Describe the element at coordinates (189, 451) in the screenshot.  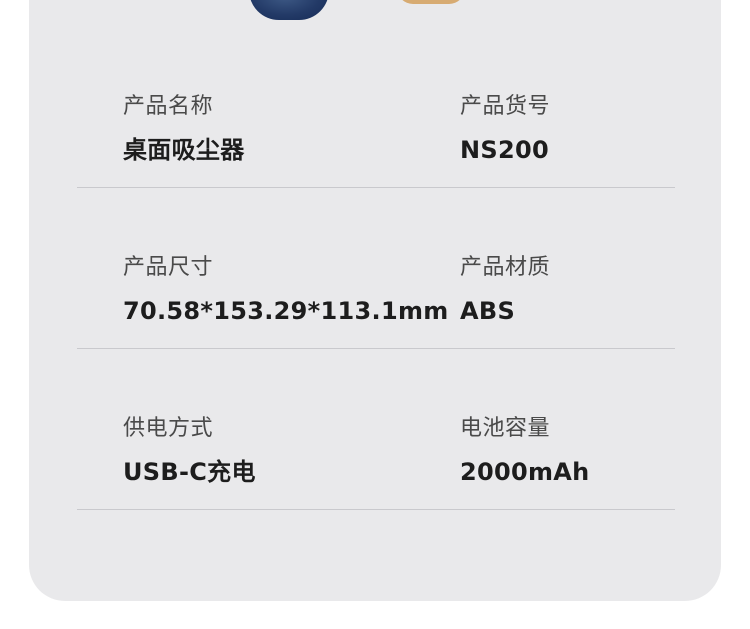
I see `spec-item-power-supply: 供电方式 USB-C充电` at that location.